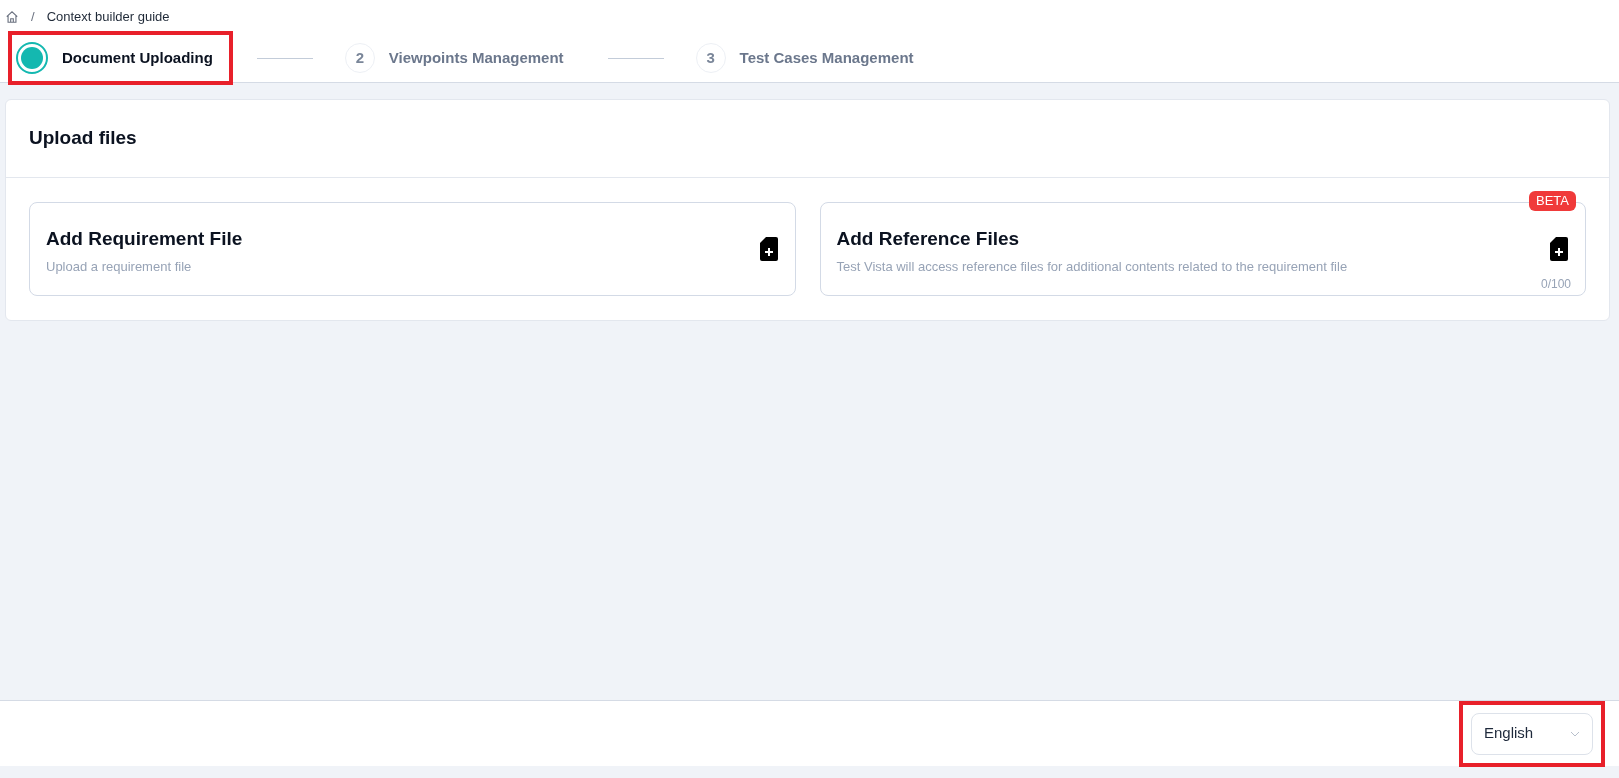 Image resolution: width=1619 pixels, height=778 pixels. I want to click on home-icon, so click(12, 17).